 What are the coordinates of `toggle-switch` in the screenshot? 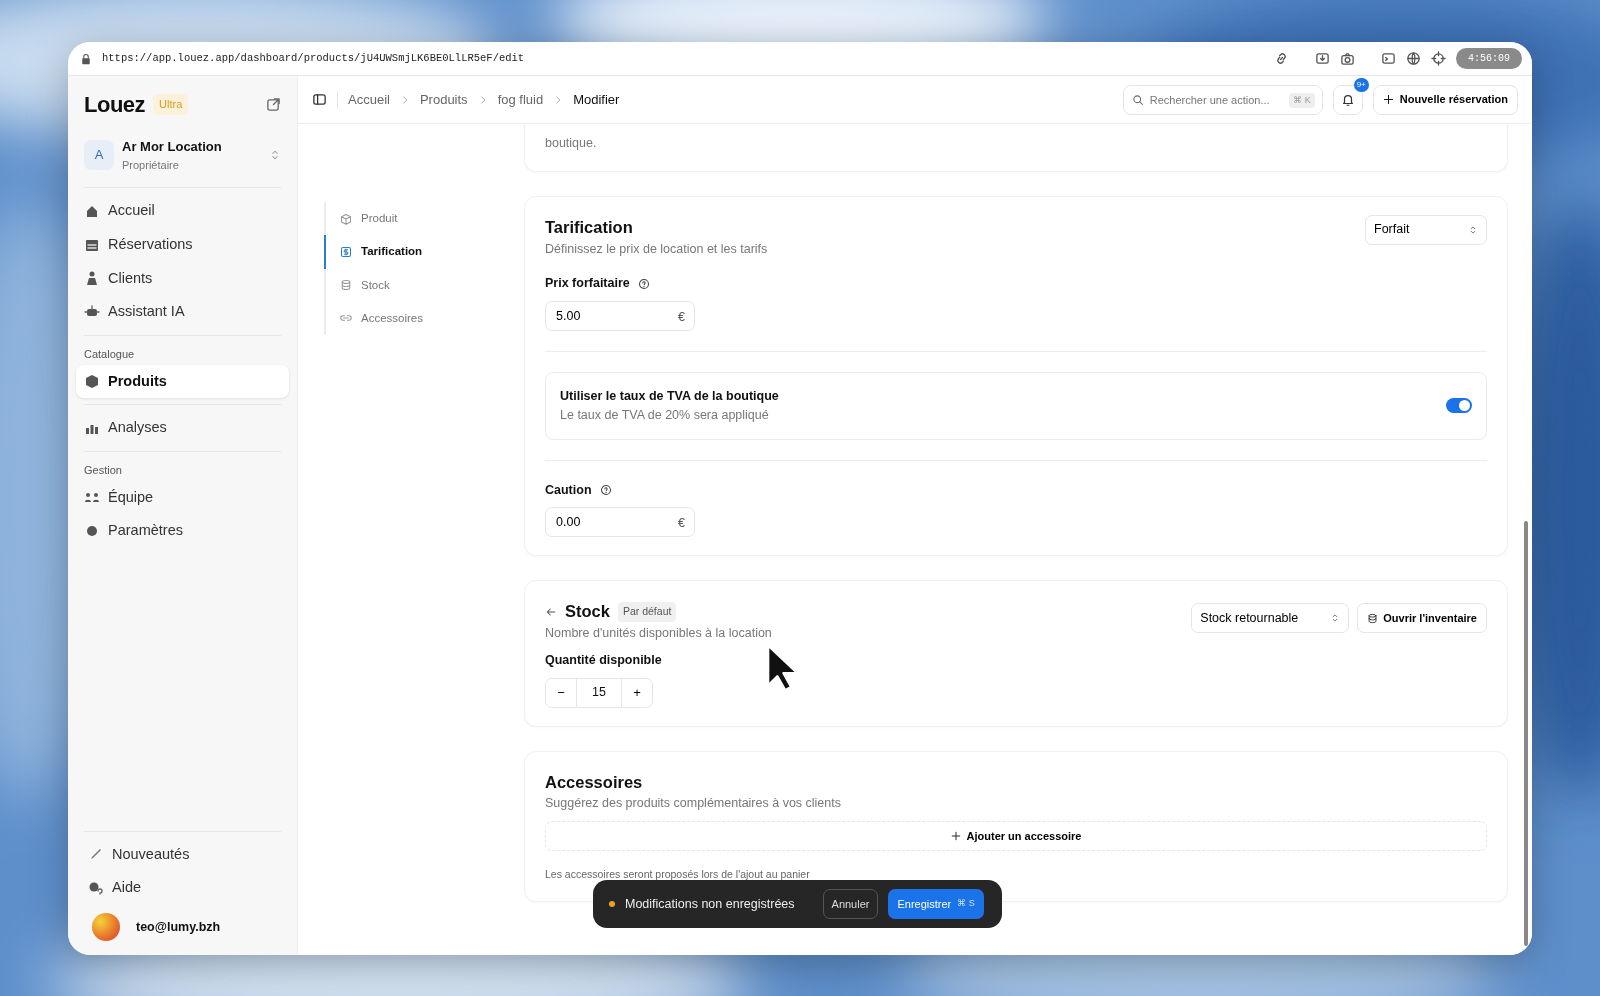 It's located at (1459, 406).